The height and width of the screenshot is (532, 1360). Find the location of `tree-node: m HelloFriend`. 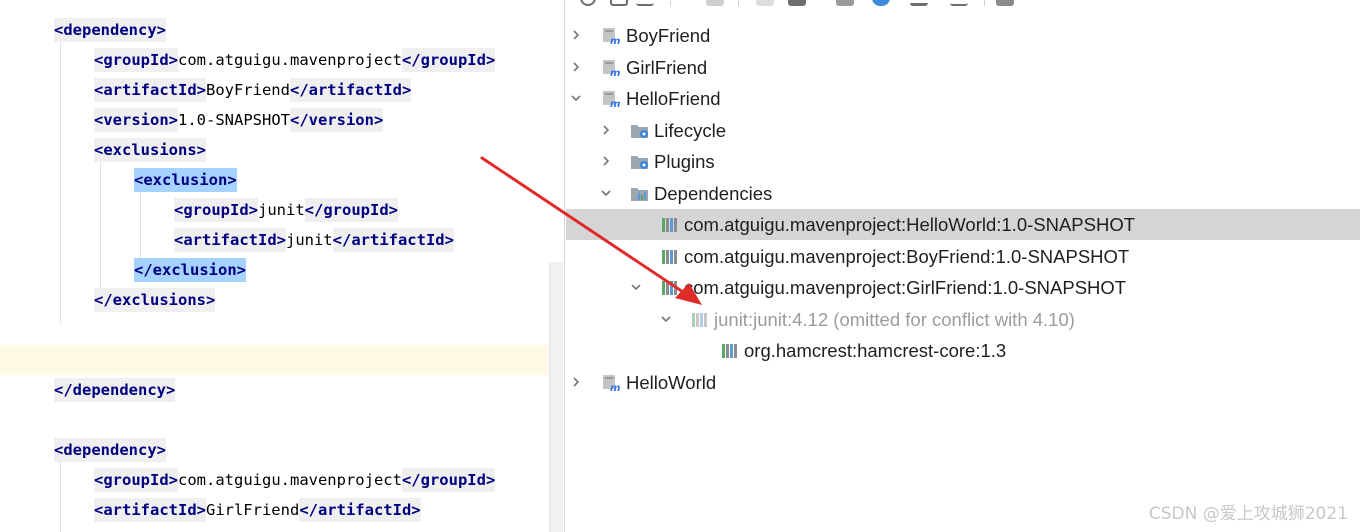

tree-node: m HelloFriend is located at coordinates (963, 98).